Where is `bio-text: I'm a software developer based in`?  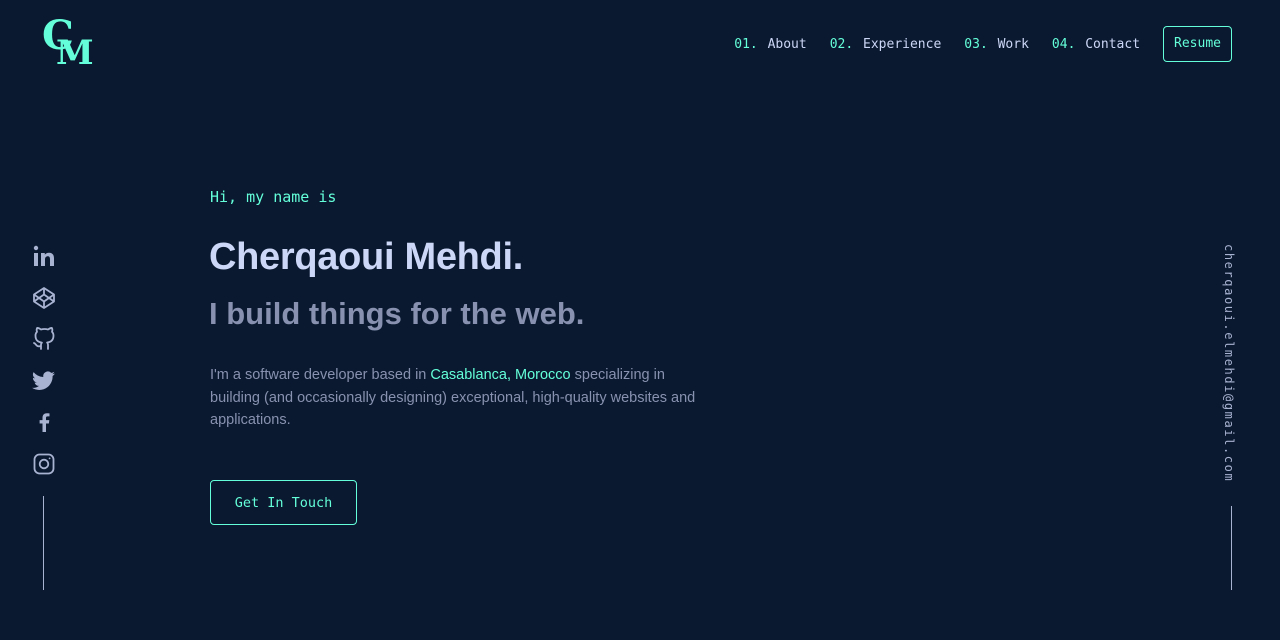
bio-text: I'm a software developer based in is located at coordinates (320, 375).